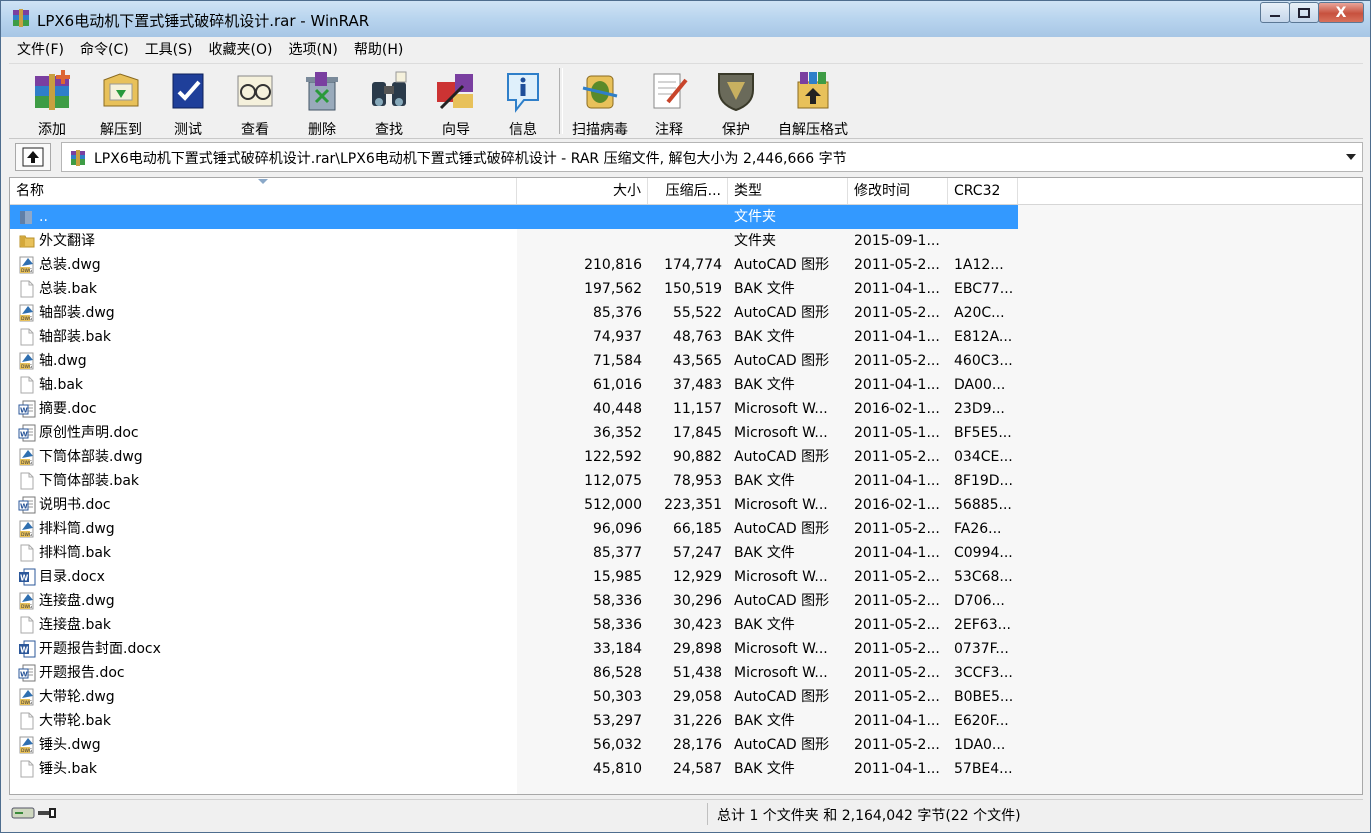 This screenshot has width=1371, height=833. Describe the element at coordinates (75, 721) in the screenshot. I see `file-name: 大带轮.bak` at that location.